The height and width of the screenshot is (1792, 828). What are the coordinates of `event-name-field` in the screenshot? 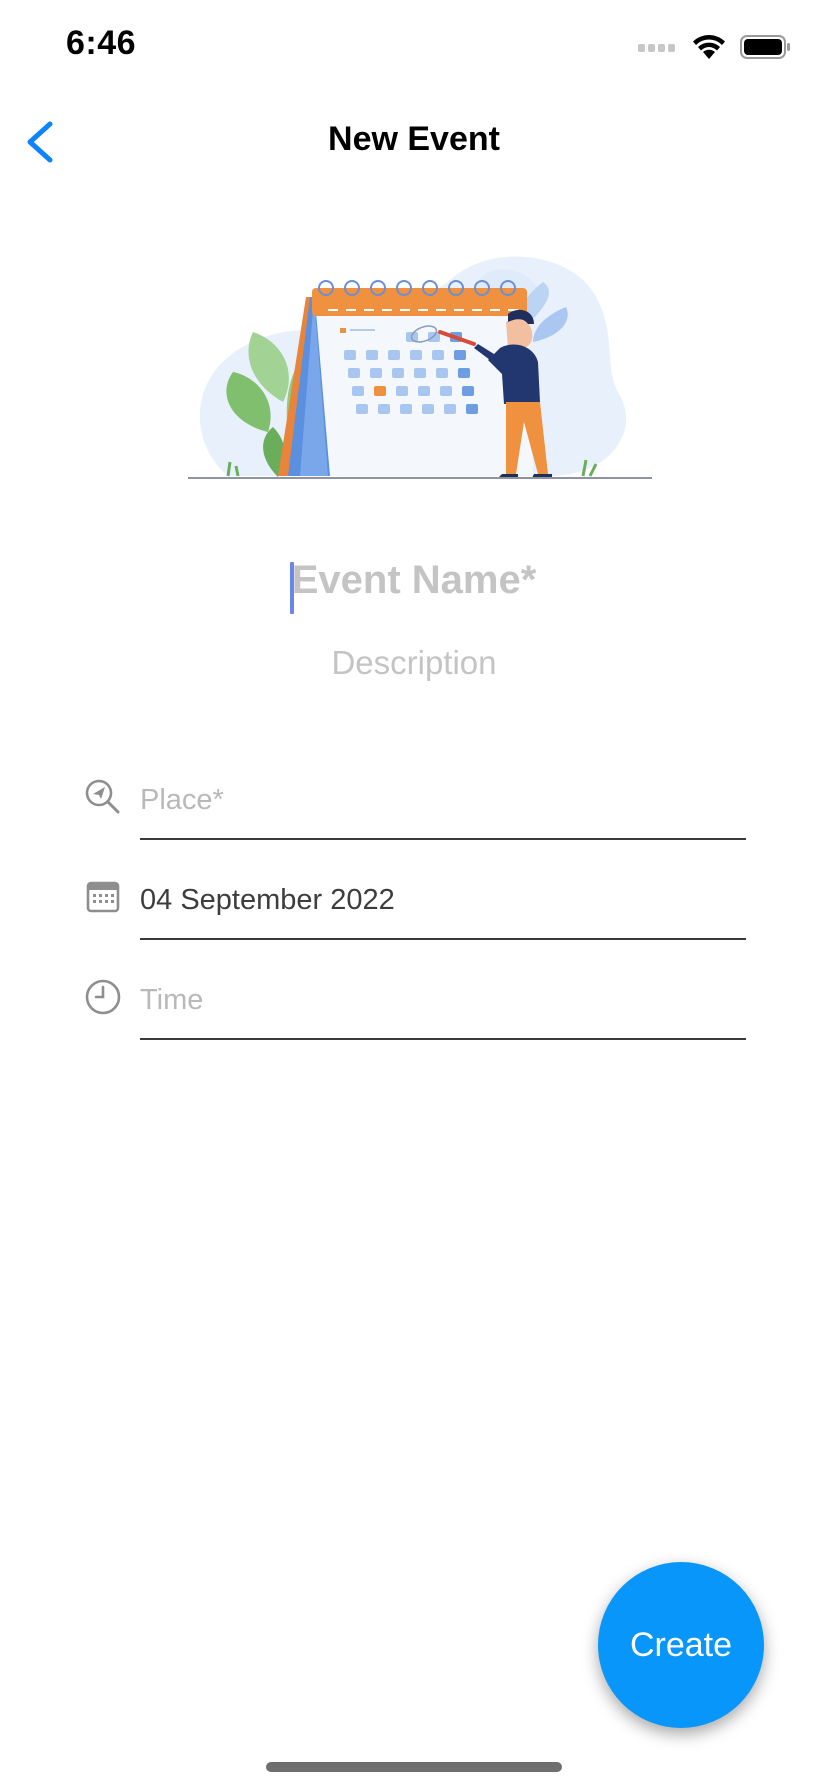 It's located at (414, 589).